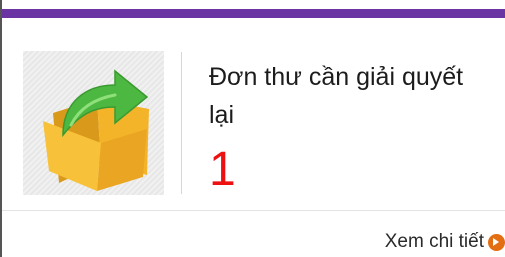 This screenshot has height=257, width=505. What do you see at coordinates (336, 96) in the screenshot?
I see `card-title: Đơn thư cần giải quyết lại` at bounding box center [336, 96].